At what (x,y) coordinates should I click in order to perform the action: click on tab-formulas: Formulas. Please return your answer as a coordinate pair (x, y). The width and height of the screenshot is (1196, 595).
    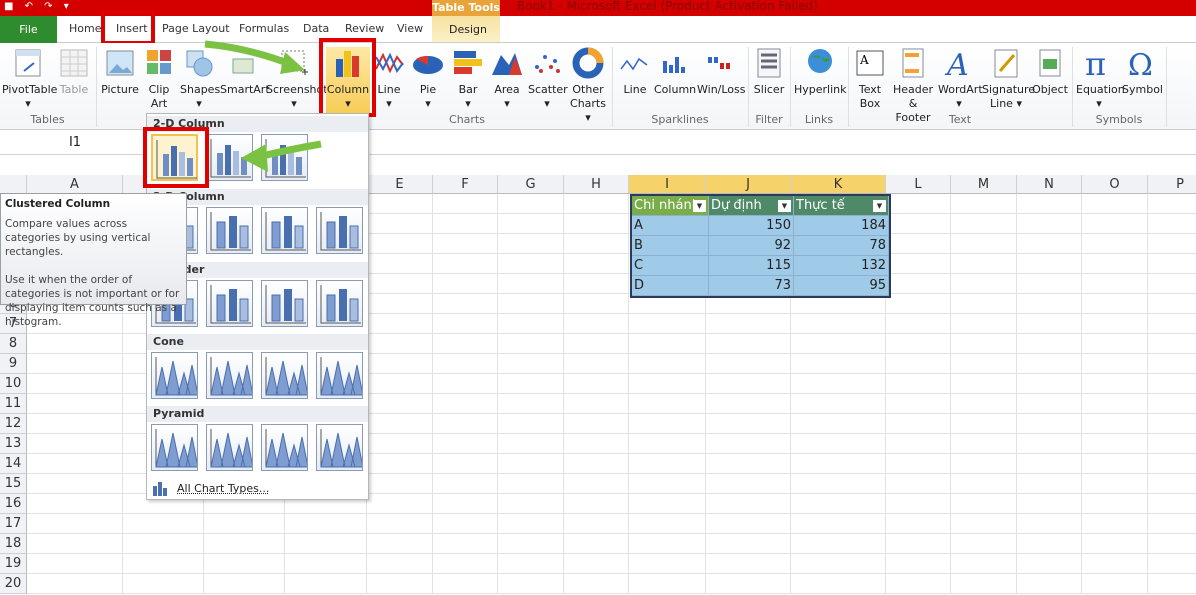
    Looking at the image, I should click on (264, 28).